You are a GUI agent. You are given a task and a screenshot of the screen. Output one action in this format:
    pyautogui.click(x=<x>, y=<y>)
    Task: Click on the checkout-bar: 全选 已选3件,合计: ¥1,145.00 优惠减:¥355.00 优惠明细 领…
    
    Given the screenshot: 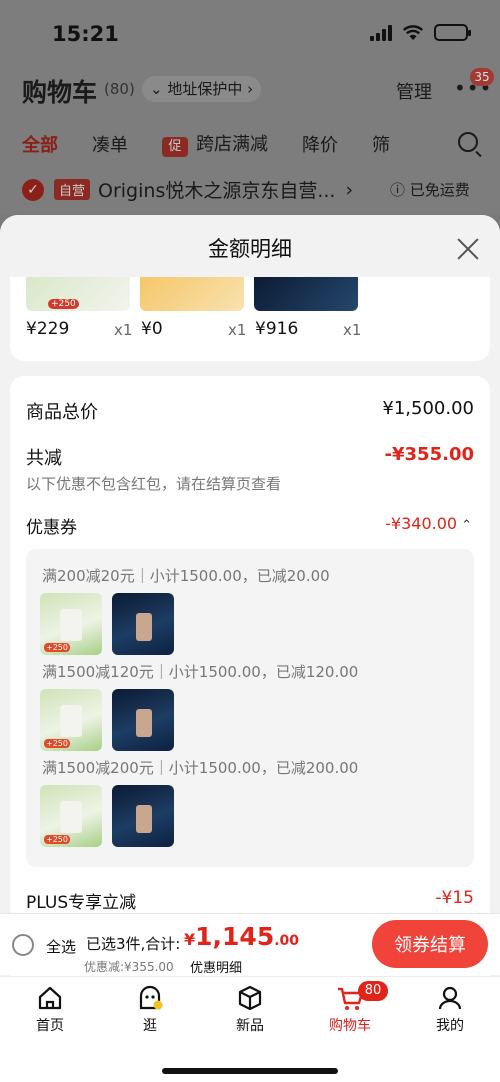 What is the action you would take?
    pyautogui.click(x=250, y=944)
    